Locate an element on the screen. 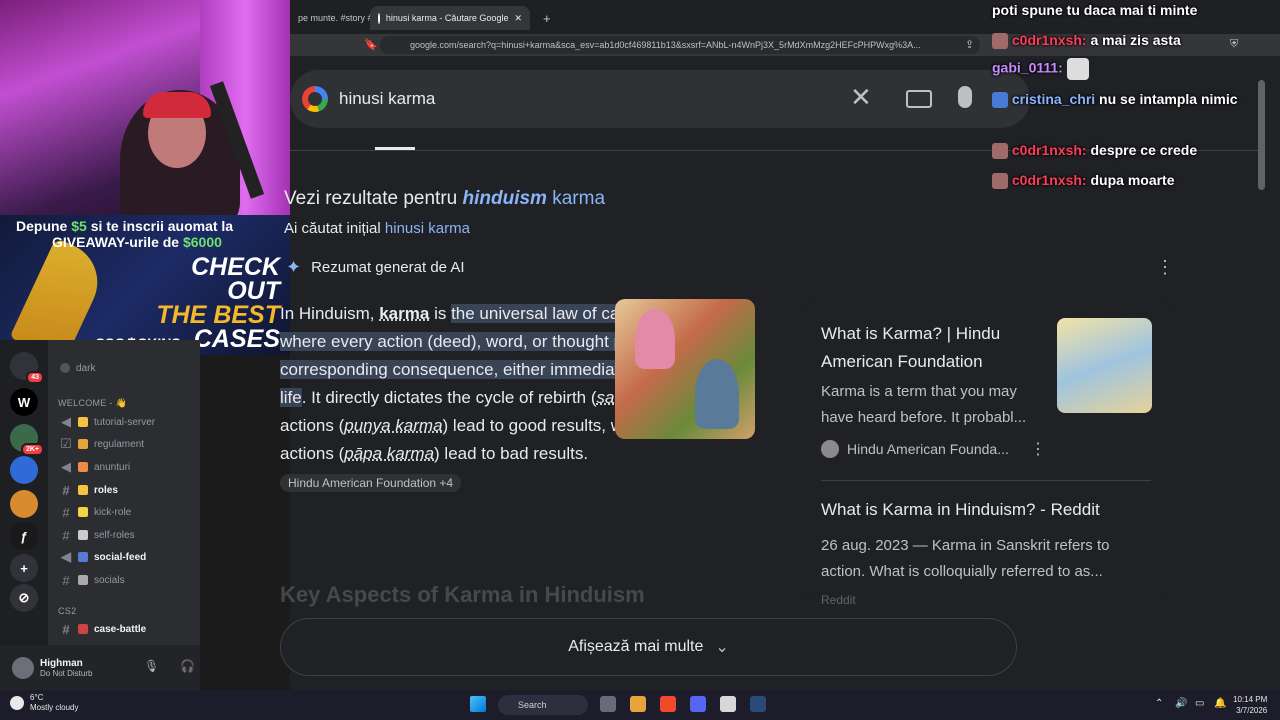 Image resolution: width=1280 pixels, height=720 pixels. avatar-icon is located at coordinates (65, 368).